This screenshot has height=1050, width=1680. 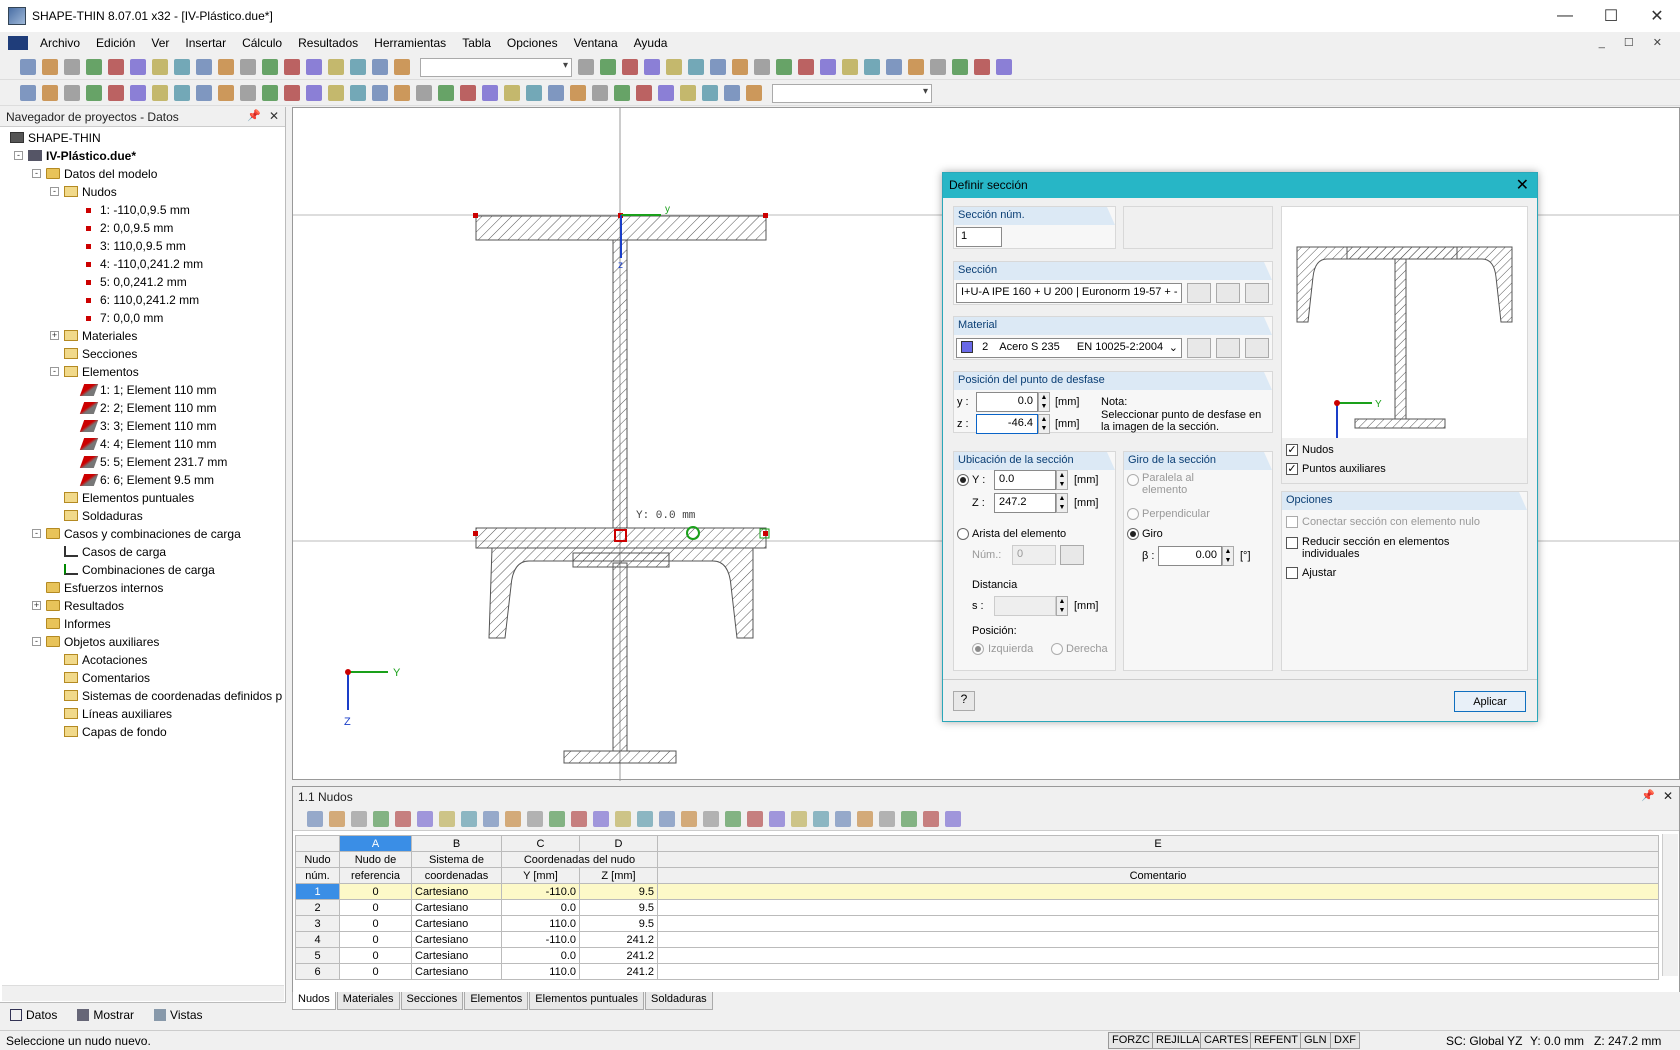 What do you see at coordinates (1292, 543) in the screenshot?
I see `checkbox-reduce-section` at bounding box center [1292, 543].